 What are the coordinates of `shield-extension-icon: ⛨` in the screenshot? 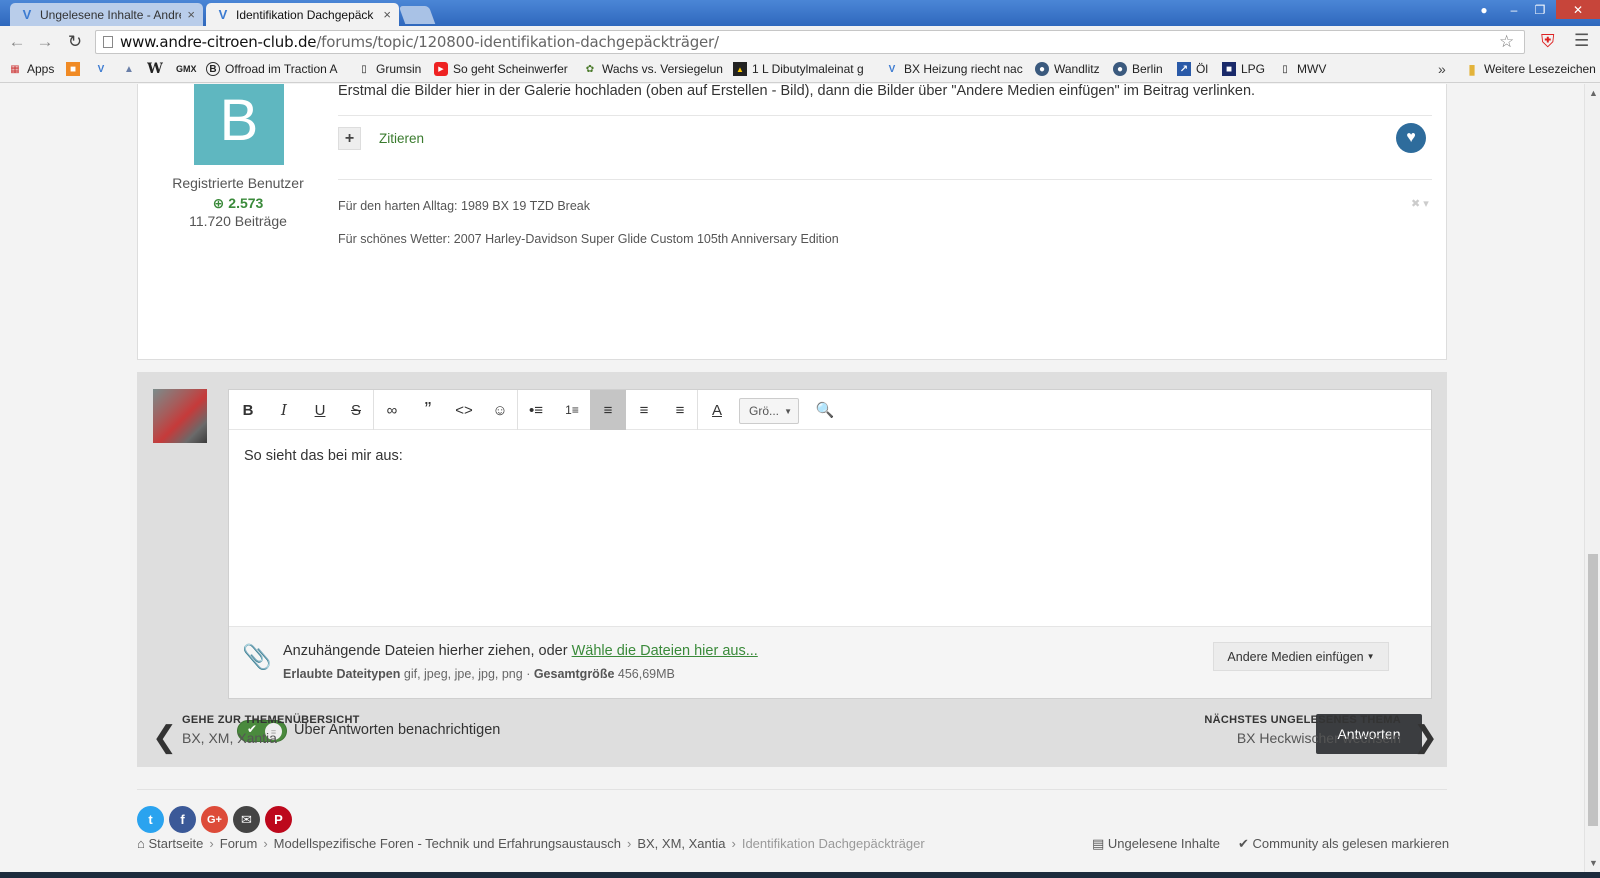 It's located at (1552, 42).